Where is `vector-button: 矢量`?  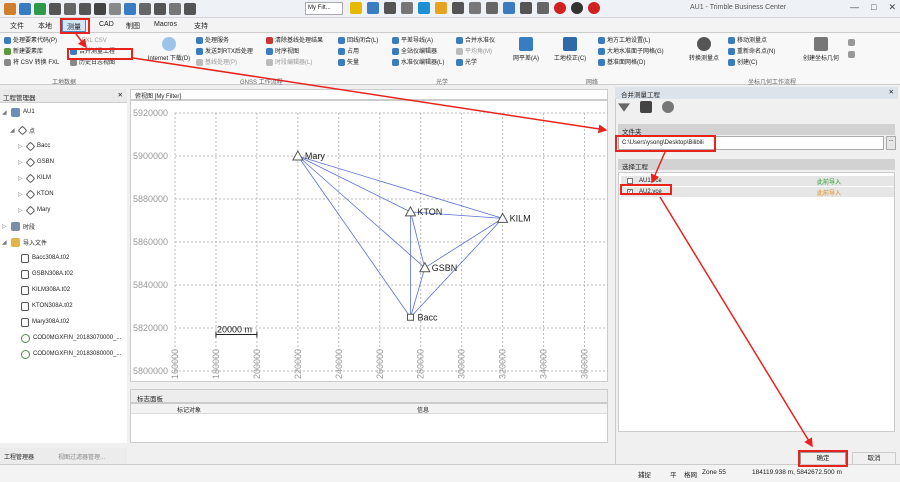
vector-button: 矢量 is located at coordinates (348, 63).